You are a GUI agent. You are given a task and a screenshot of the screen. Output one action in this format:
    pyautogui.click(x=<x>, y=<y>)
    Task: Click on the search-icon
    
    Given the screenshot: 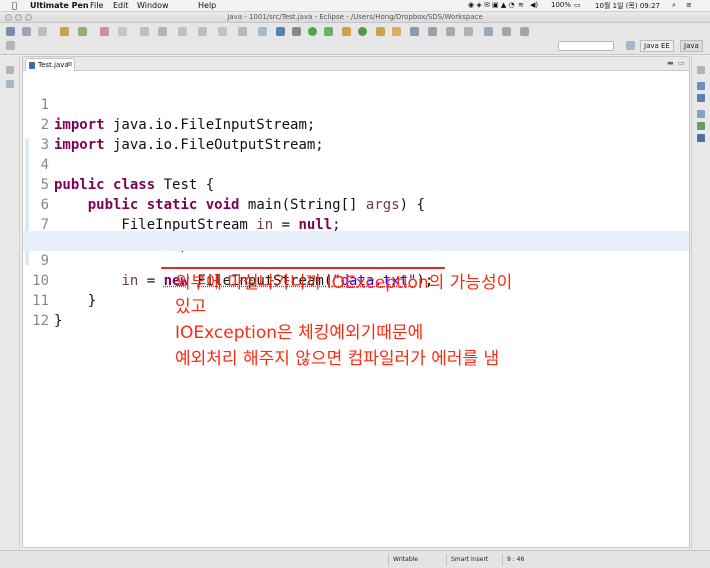 What is the action you would take?
    pyautogui.click(x=414, y=31)
    